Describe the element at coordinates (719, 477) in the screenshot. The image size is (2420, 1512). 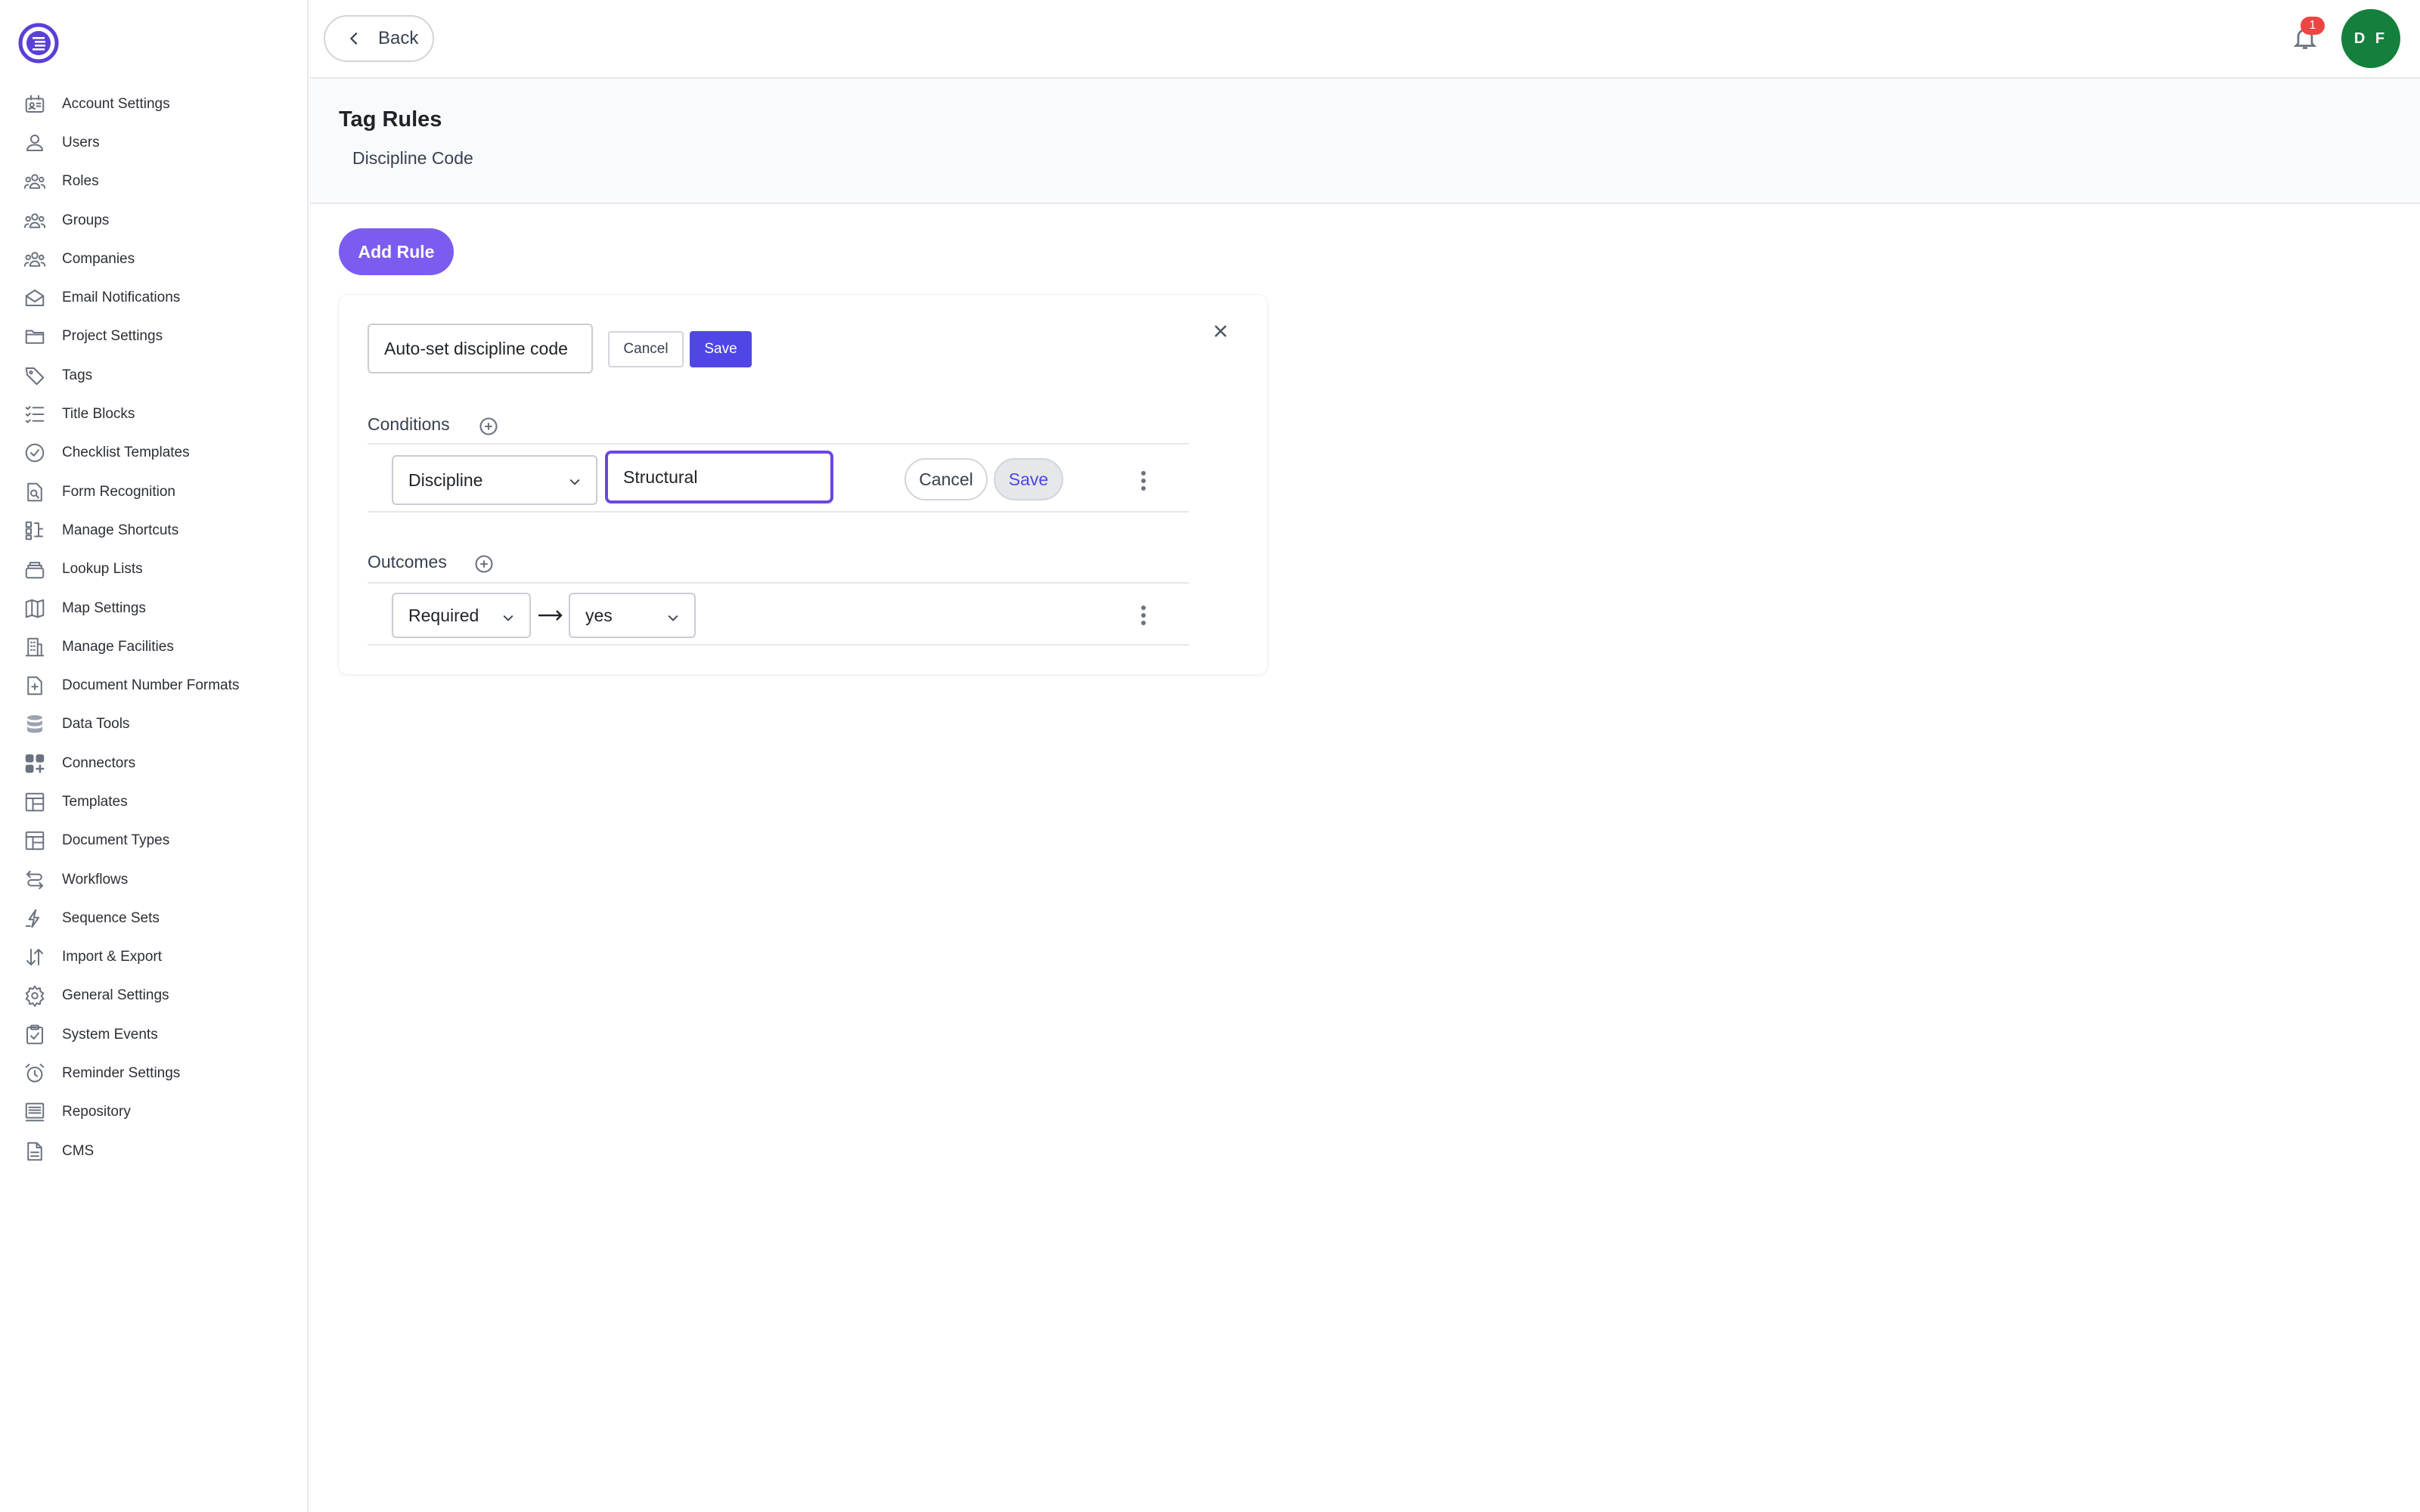
I see `condition-value-input` at that location.